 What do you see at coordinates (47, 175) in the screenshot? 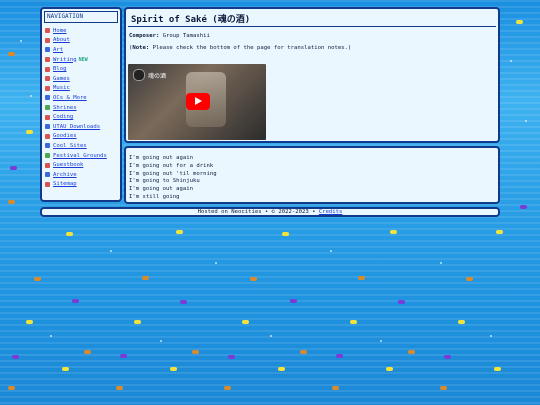
I see `archive-icon` at bounding box center [47, 175].